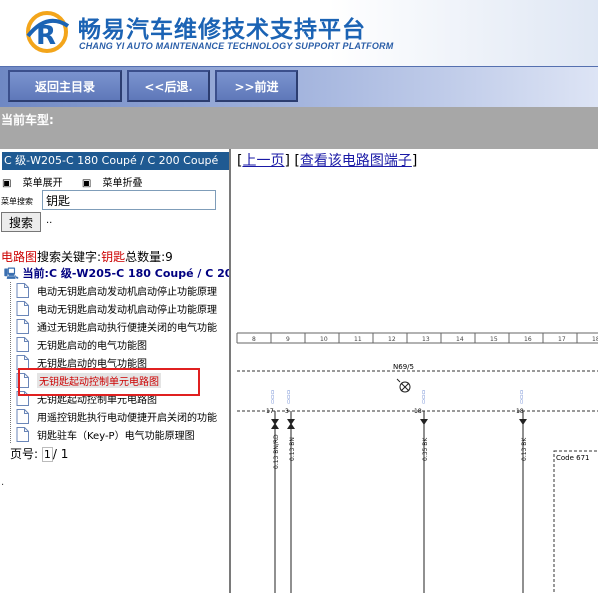 The width and height of the screenshot is (598, 593). What do you see at coordinates (403, 385) in the screenshot?
I see `lamp-symbol-icon` at bounding box center [403, 385].